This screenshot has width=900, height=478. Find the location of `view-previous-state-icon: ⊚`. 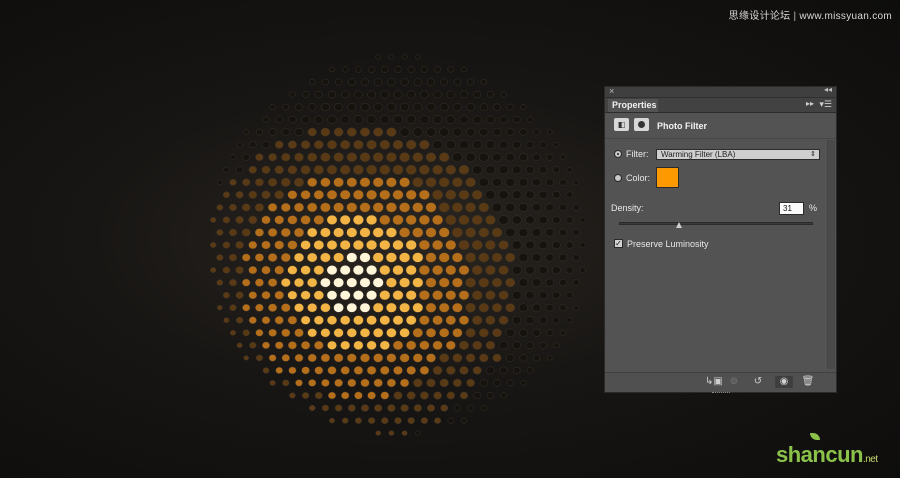

view-previous-state-icon: ⊚ is located at coordinates (734, 382).